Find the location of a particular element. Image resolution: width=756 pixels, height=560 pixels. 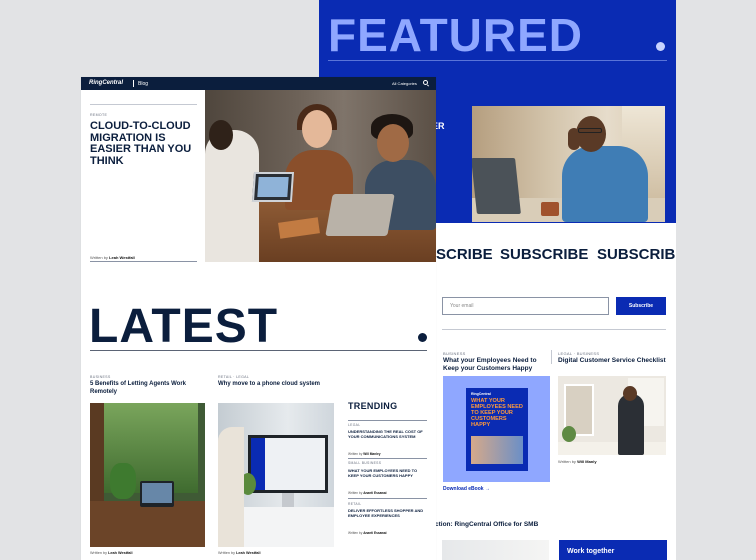

top-navbar: RingCentral Blog All Categories is located at coordinates (258, 83).